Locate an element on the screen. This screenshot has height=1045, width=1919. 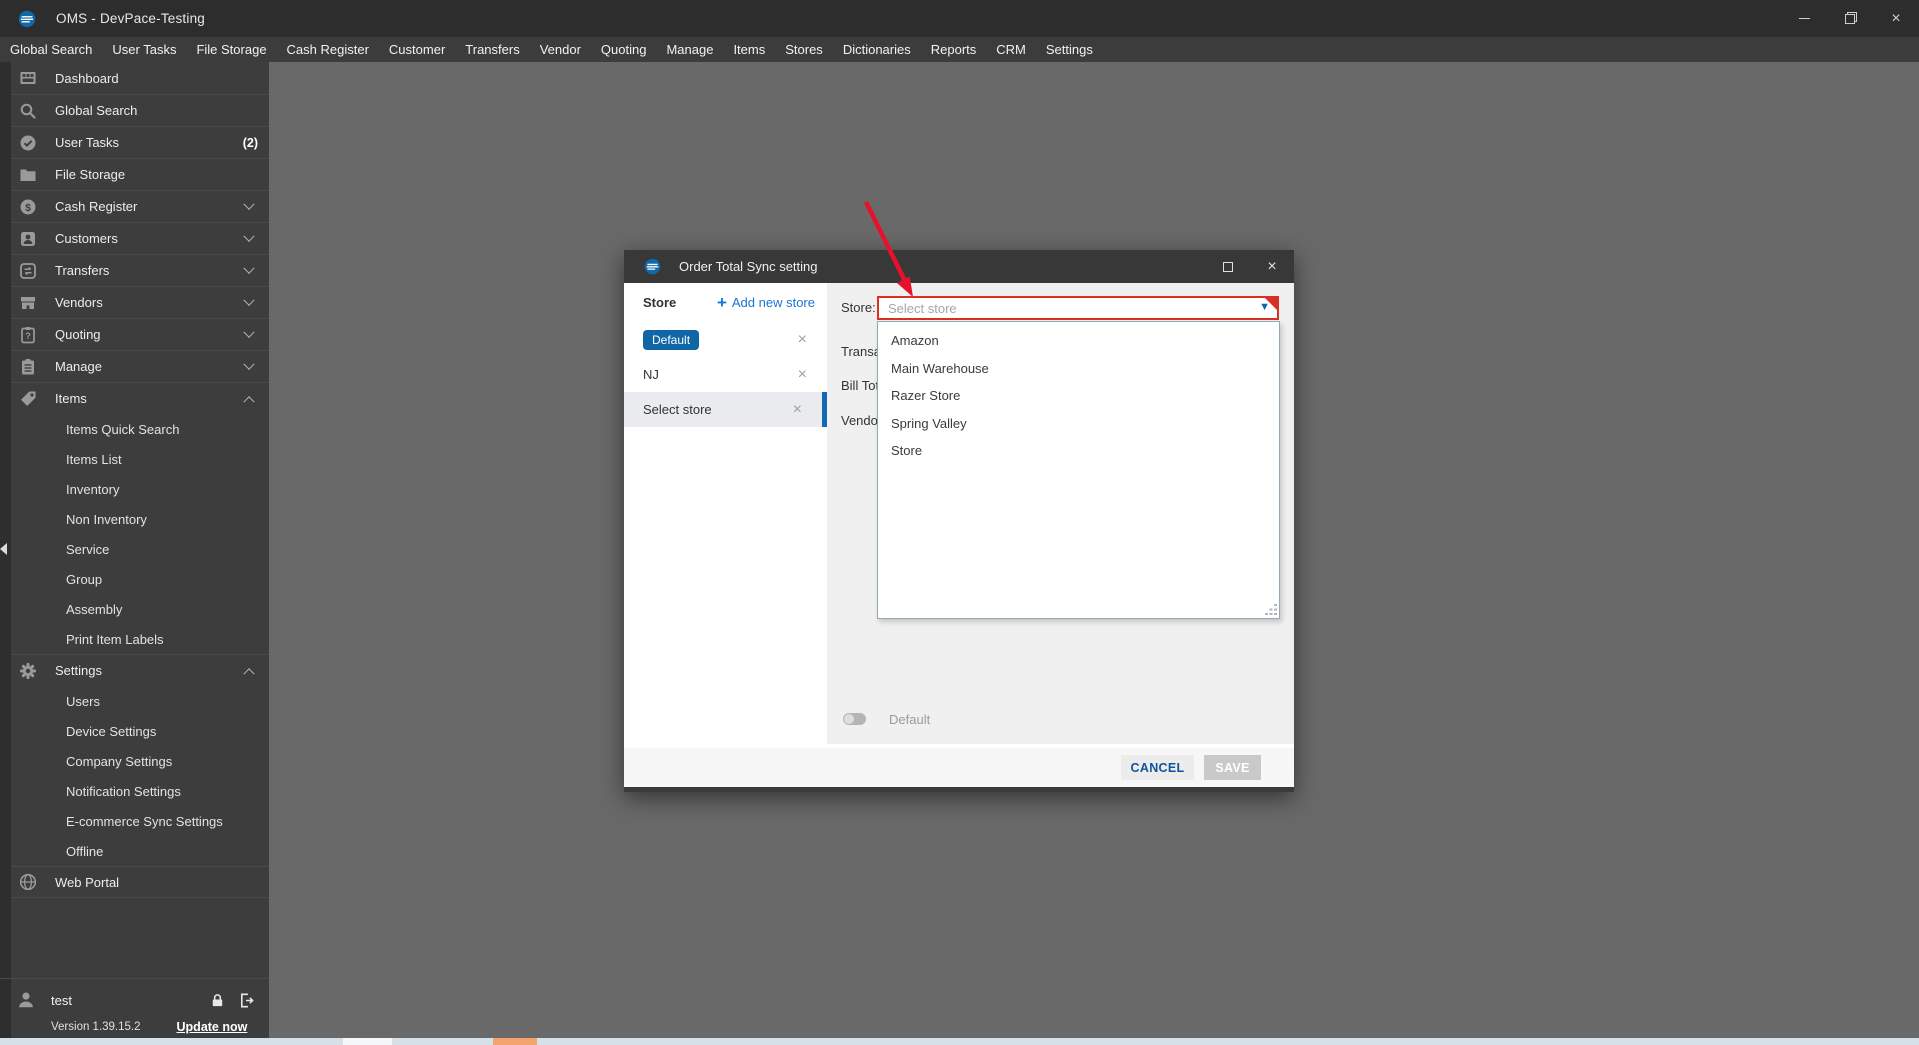
sidebar-item-cash-register: $ Cash Register is located at coordinates (140, 206).